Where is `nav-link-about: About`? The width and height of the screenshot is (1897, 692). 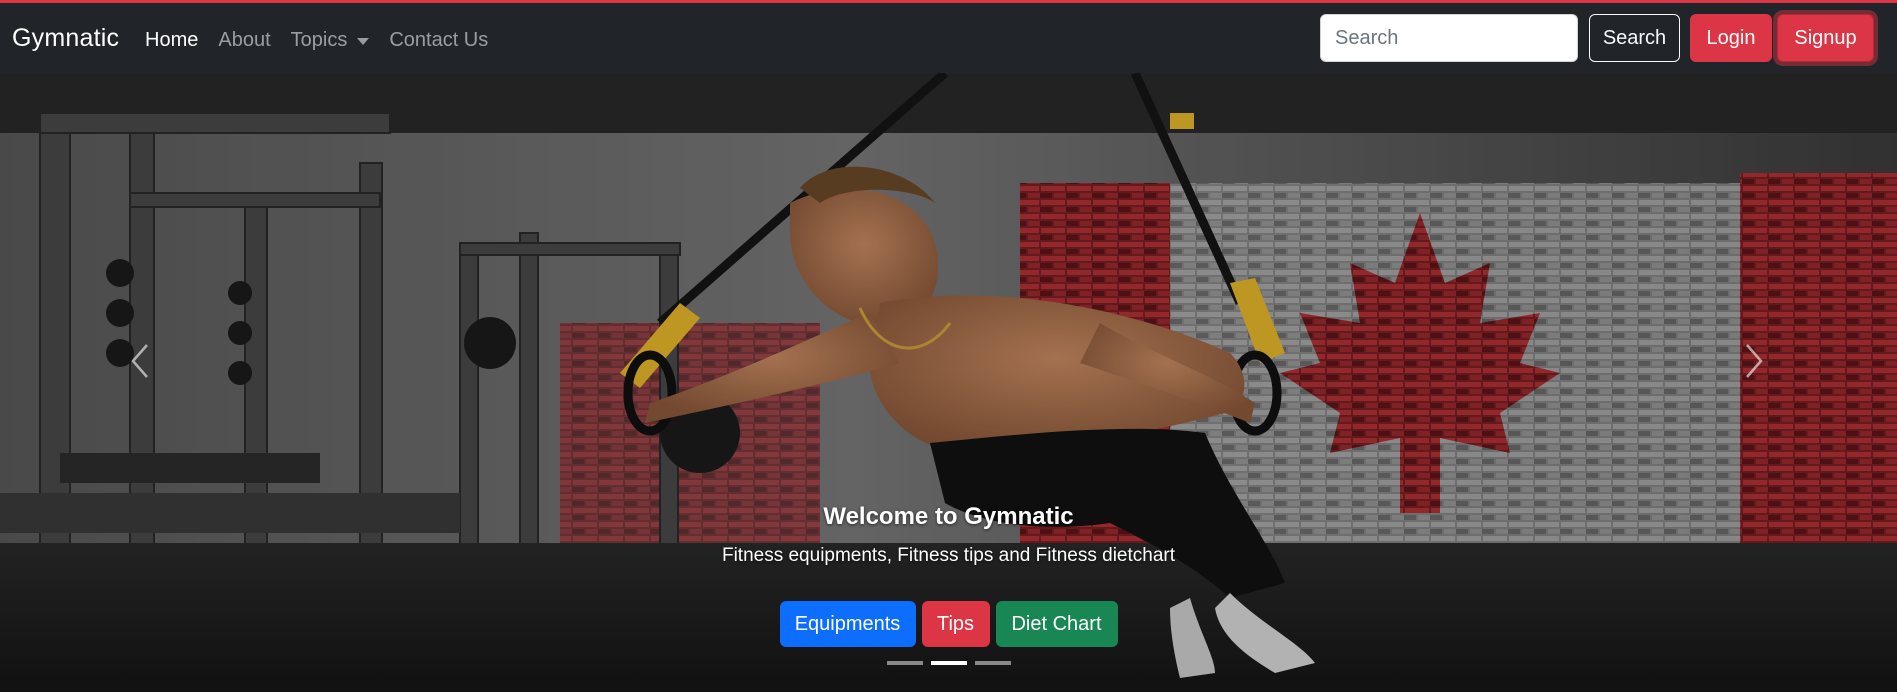 nav-link-about: About is located at coordinates (244, 40).